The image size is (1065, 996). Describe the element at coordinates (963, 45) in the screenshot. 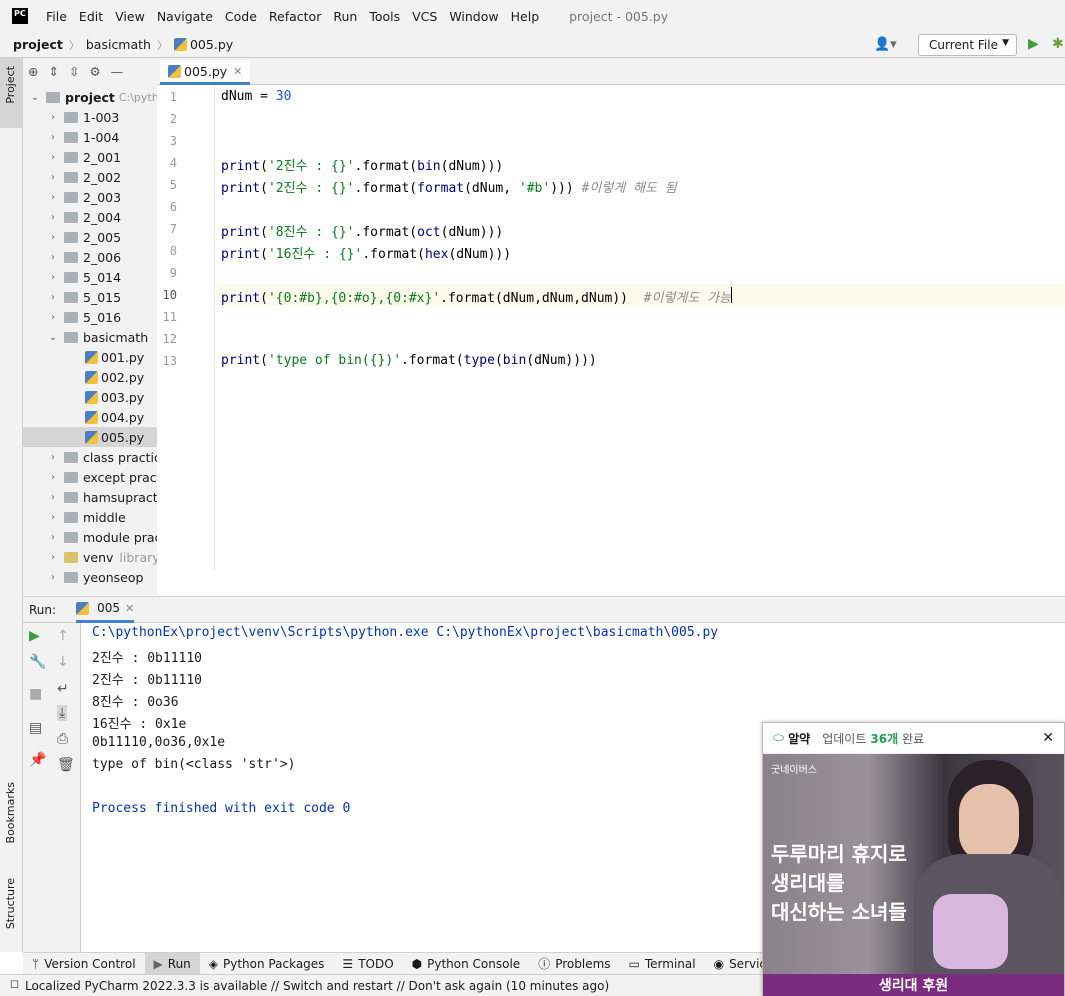

I see `run-config-label: Current File` at that location.